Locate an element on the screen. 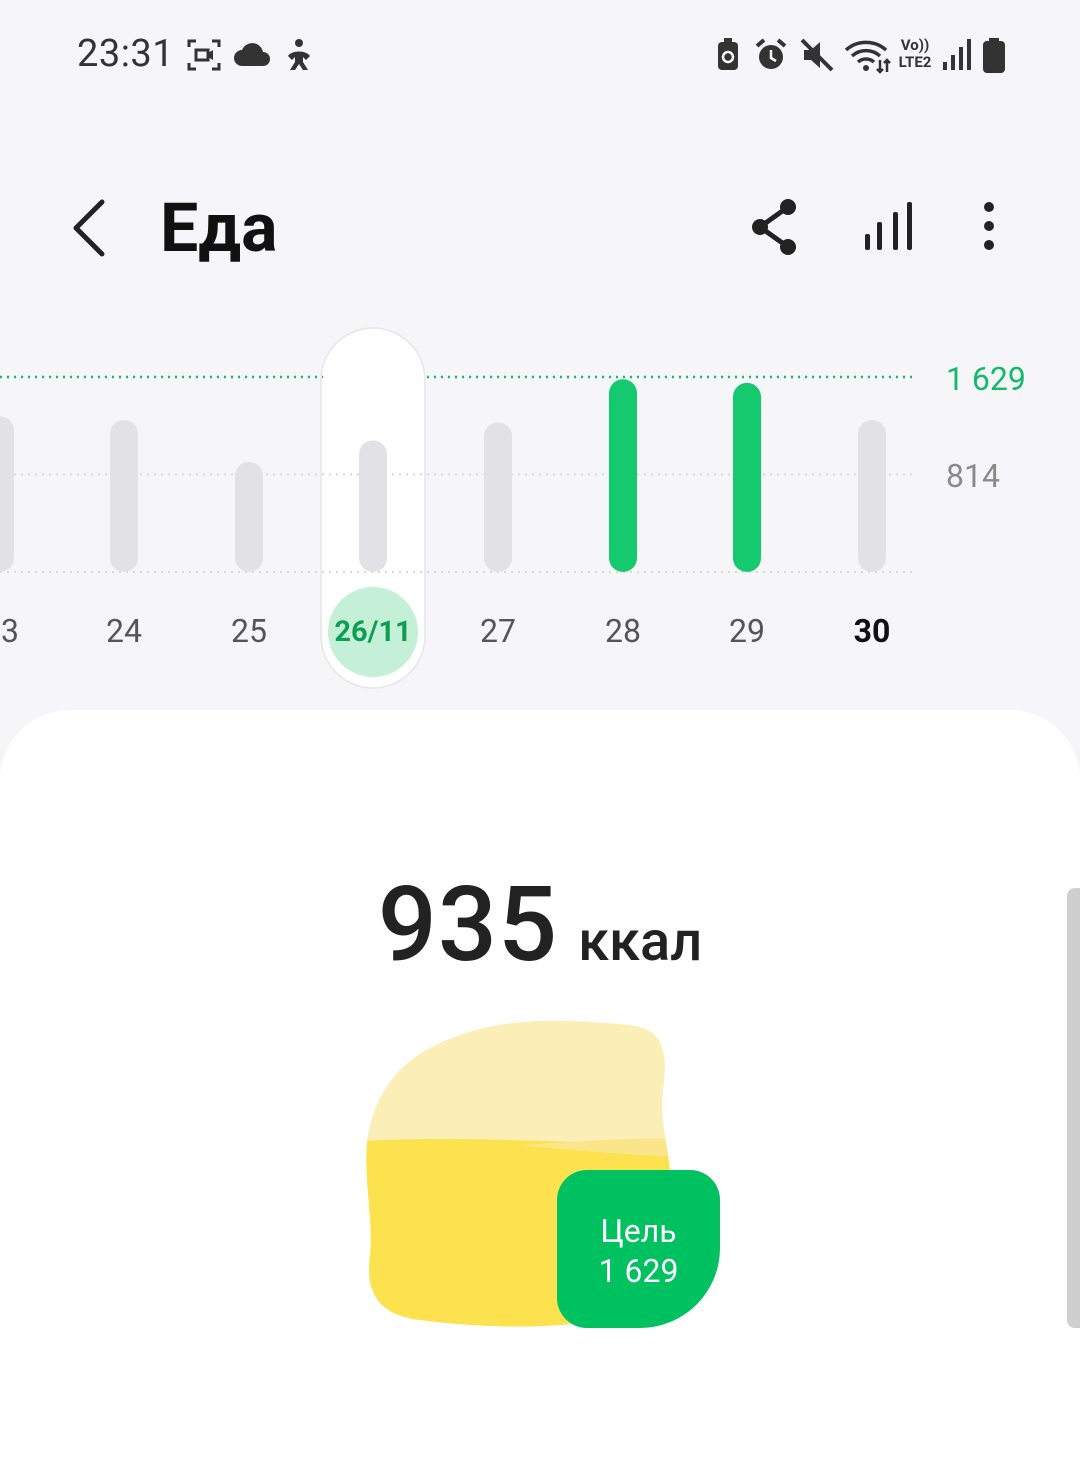 Image resolution: width=1080 pixels, height=1470 pixels. day-label-24: 24 is located at coordinates (124, 631).